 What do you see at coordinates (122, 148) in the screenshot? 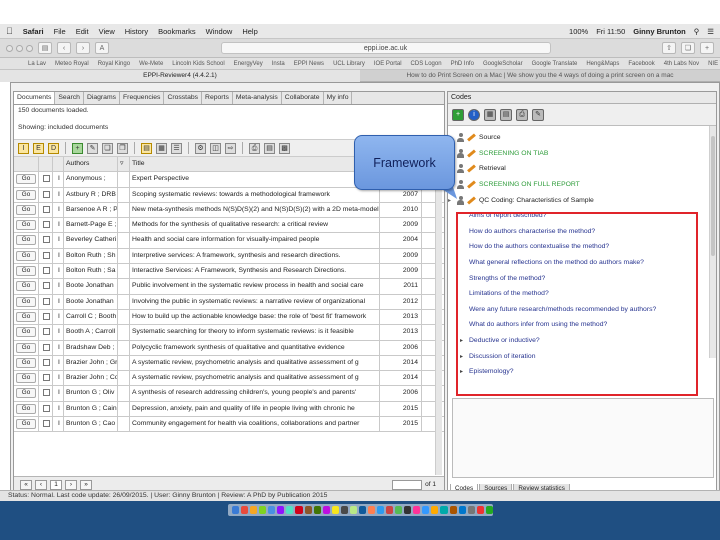
I see `duplicates-icon: ❐` at bounding box center [122, 148].